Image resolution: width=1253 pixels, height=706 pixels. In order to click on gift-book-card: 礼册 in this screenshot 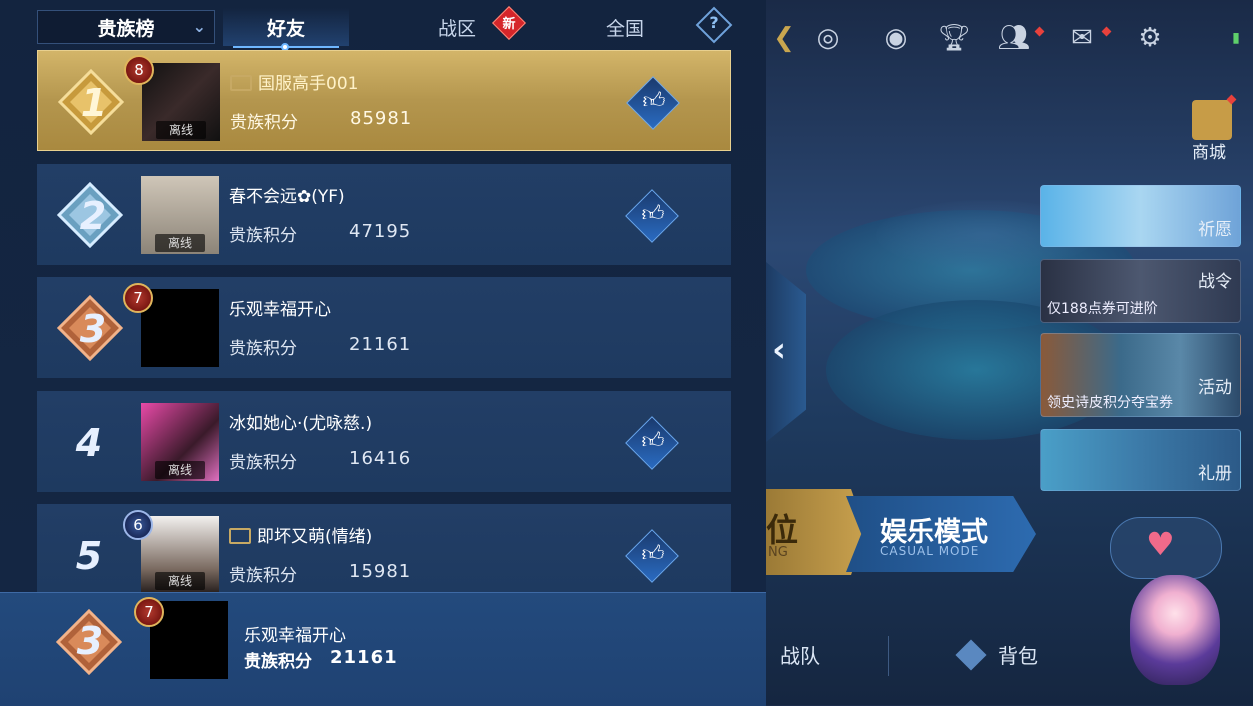, I will do `click(1140, 460)`.